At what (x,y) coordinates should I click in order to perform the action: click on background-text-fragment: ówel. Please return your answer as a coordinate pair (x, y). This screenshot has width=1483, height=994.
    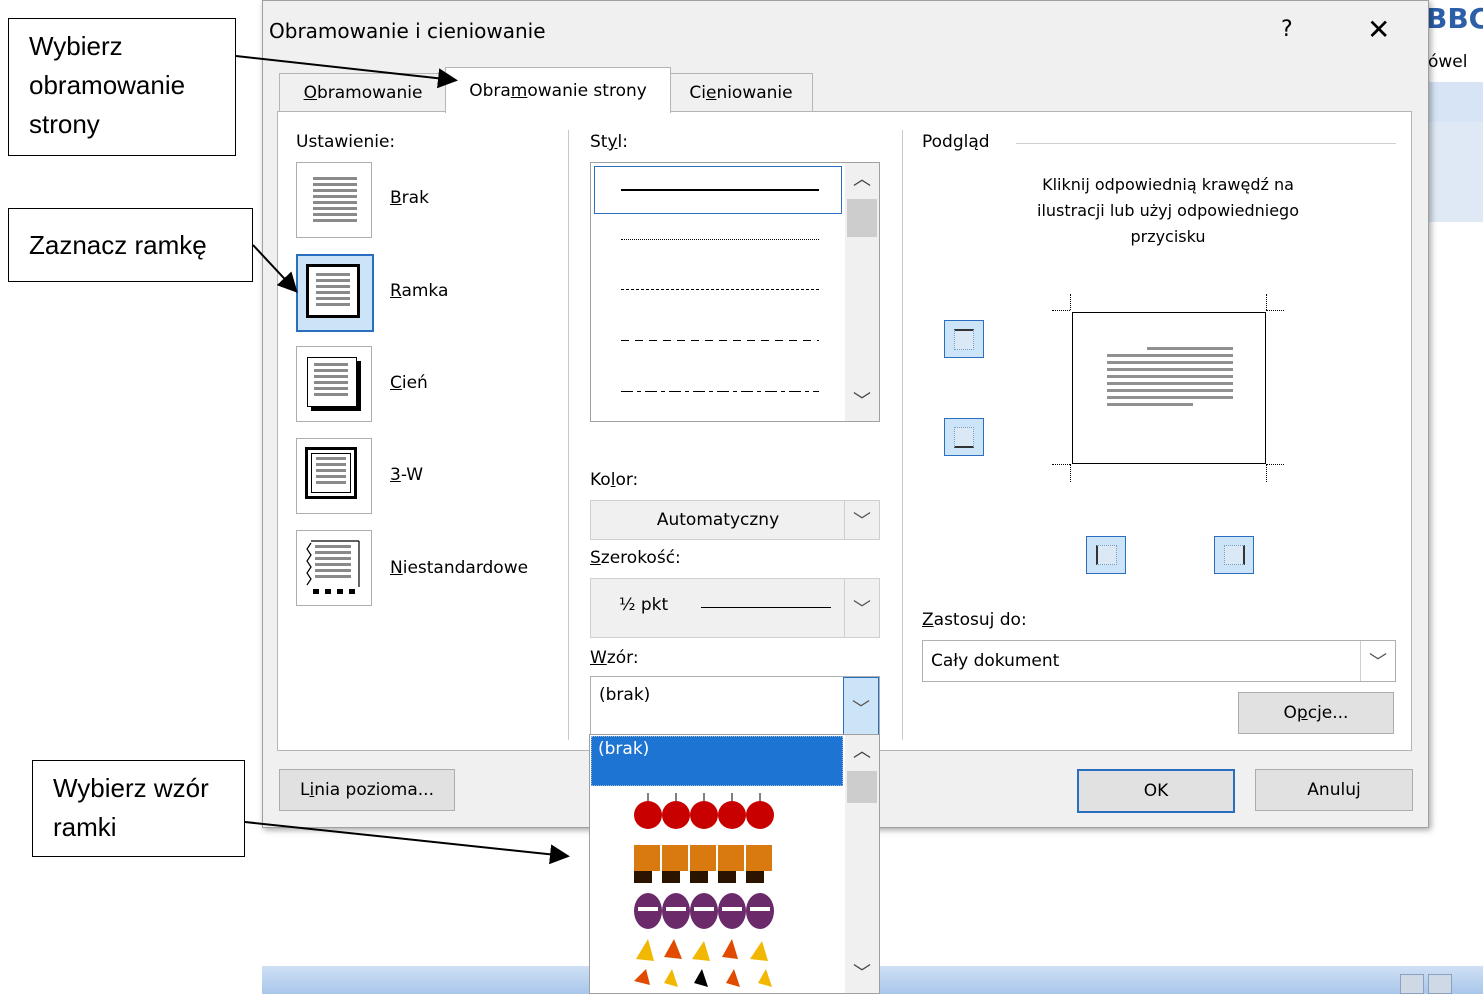
    Looking at the image, I should click on (1448, 62).